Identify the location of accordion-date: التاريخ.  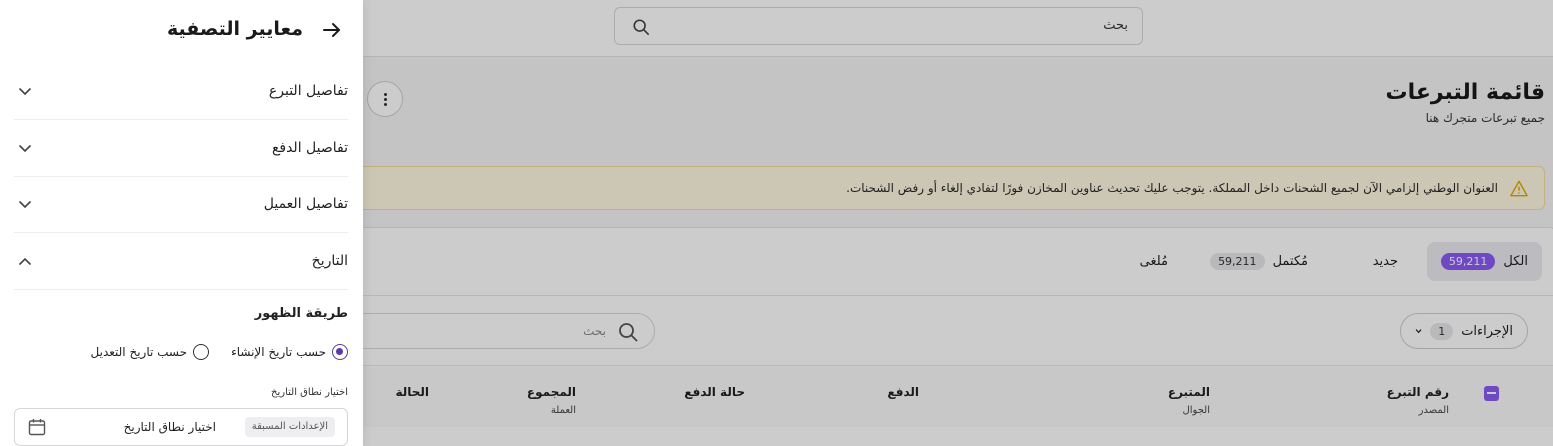
(181, 261).